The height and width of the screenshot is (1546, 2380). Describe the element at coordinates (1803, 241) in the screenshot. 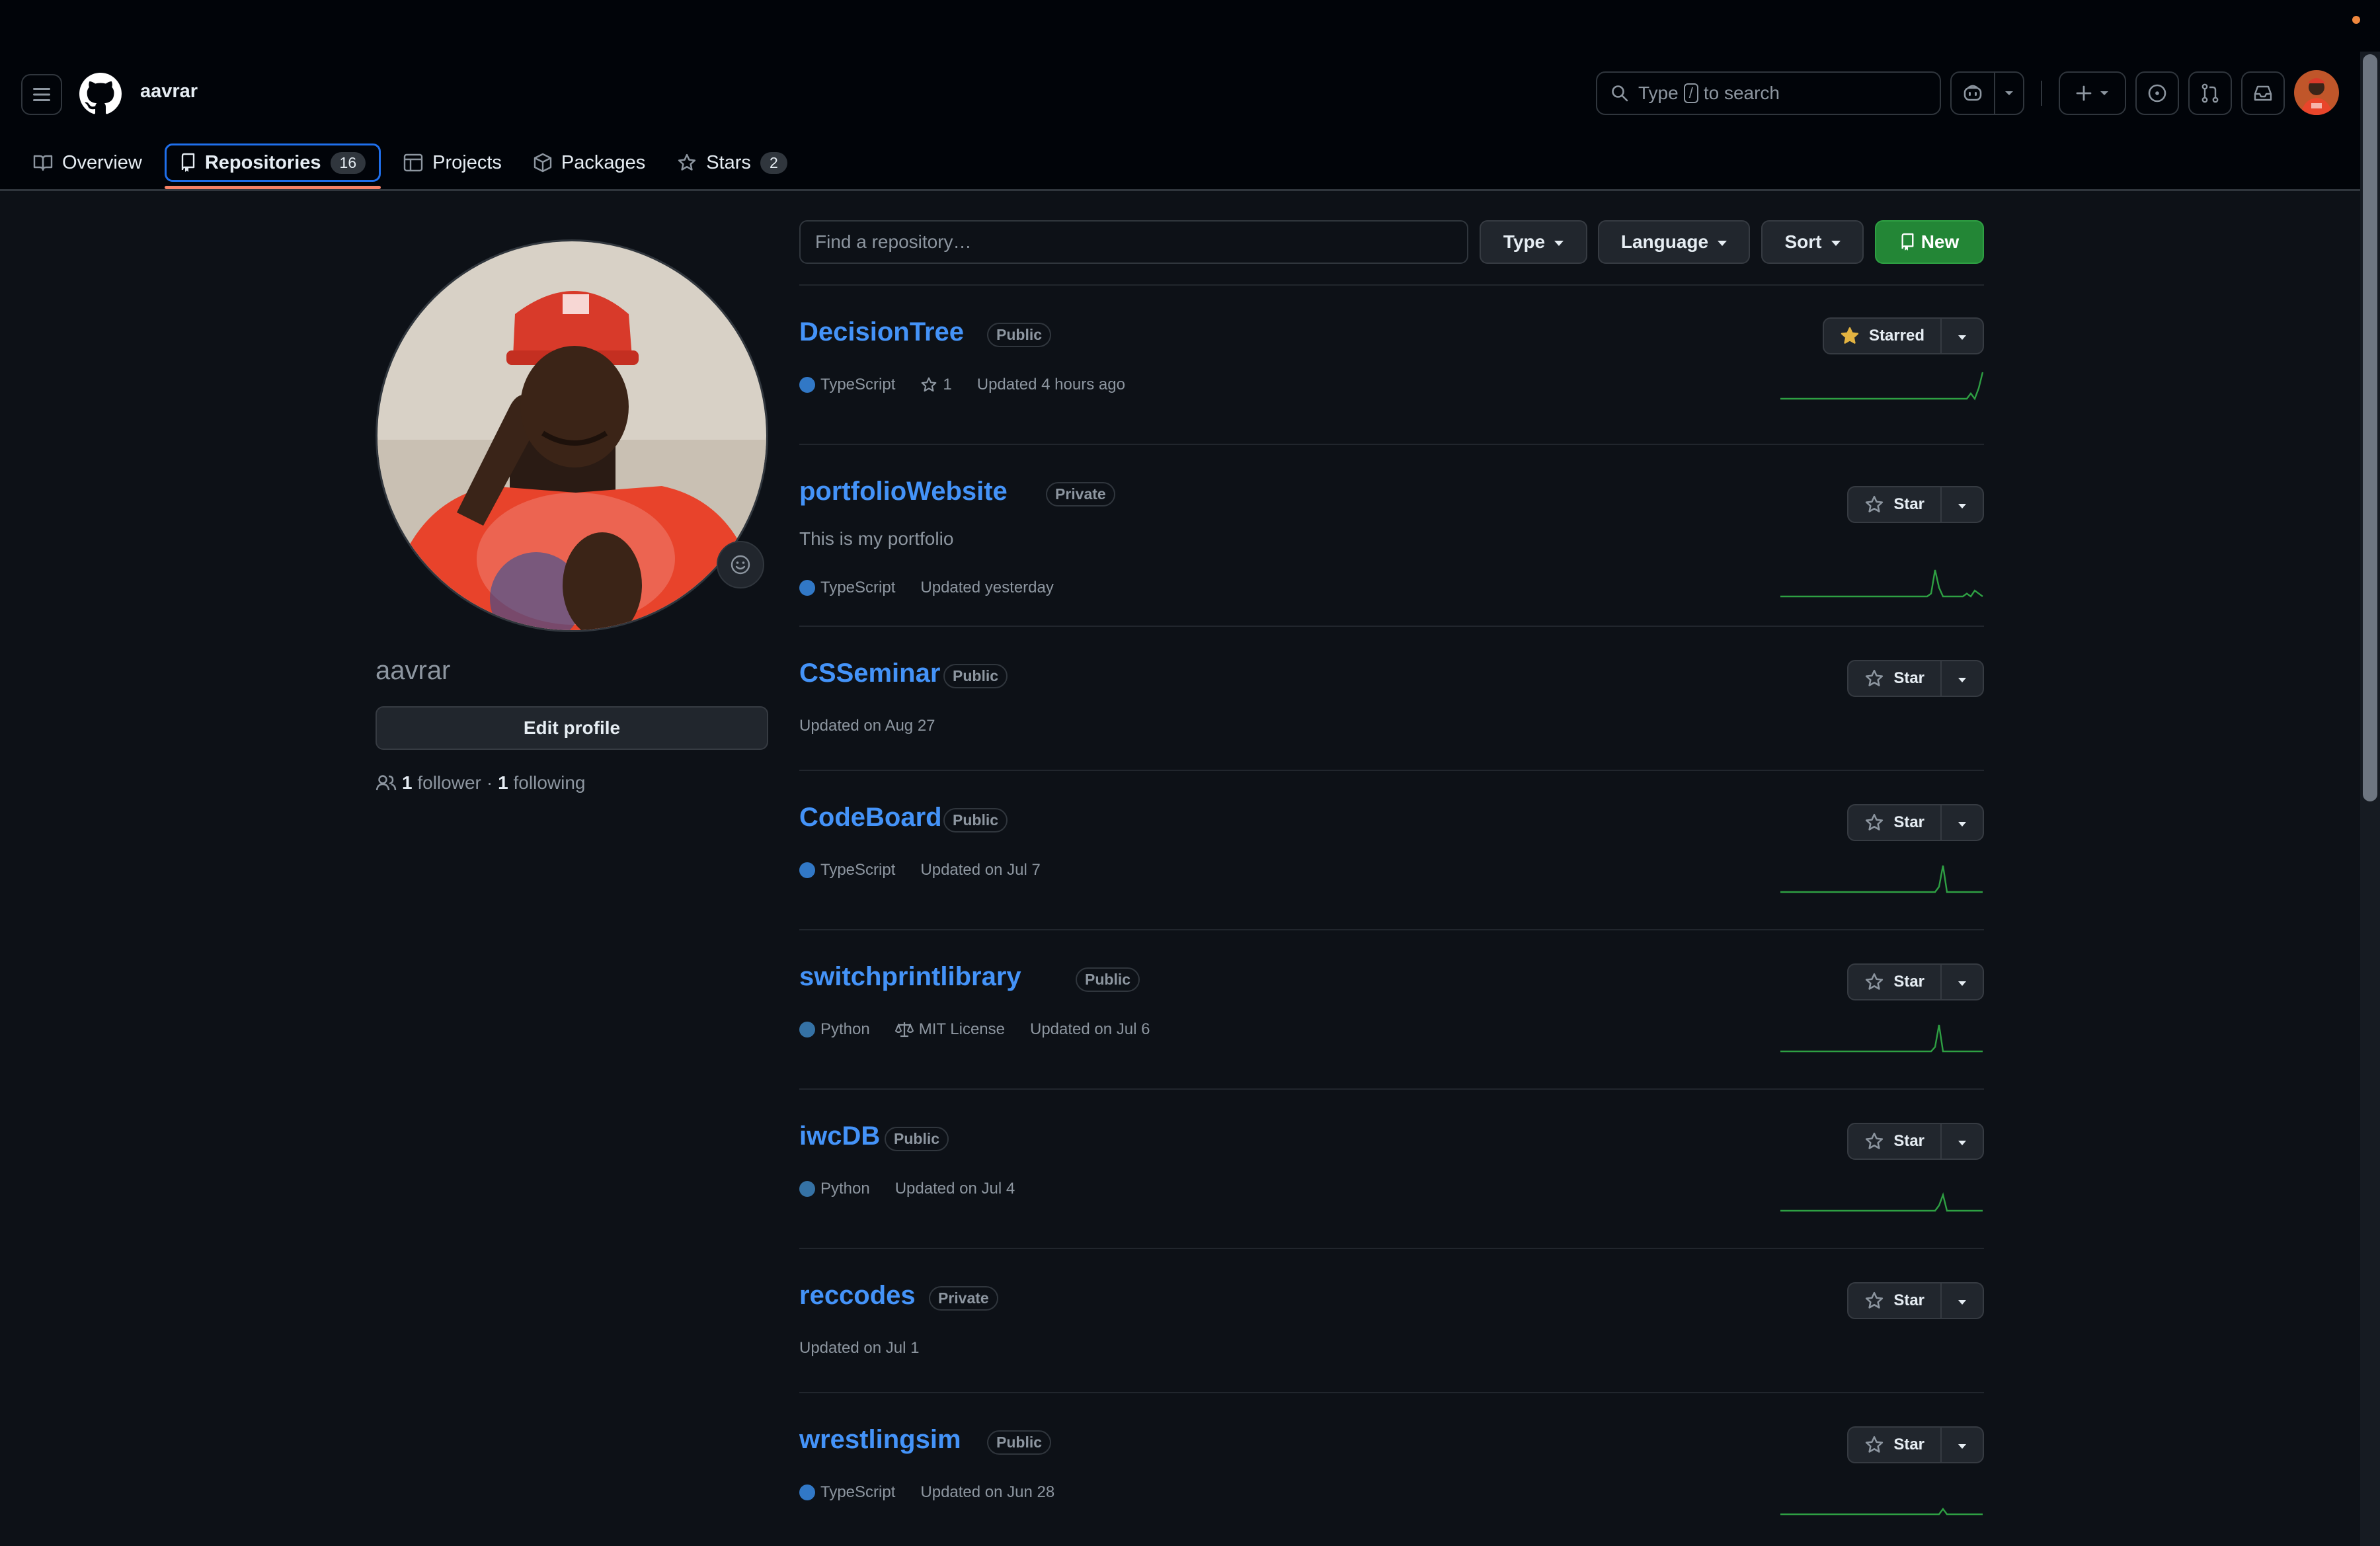

I see `sort-label: Sort` at that location.